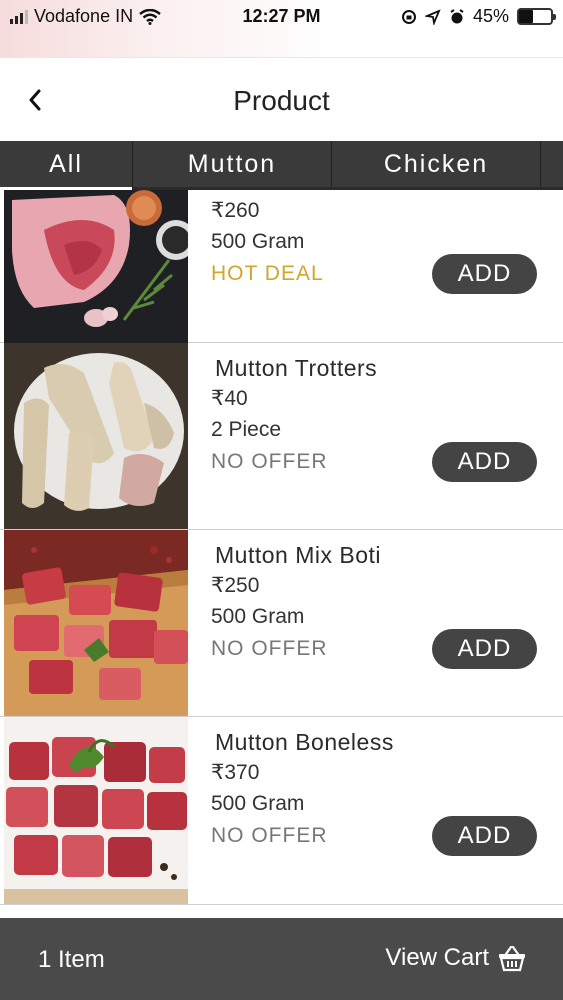 The width and height of the screenshot is (563, 1000). Describe the element at coordinates (408, 16) in the screenshot. I see `rotation-lock-icon` at that location.